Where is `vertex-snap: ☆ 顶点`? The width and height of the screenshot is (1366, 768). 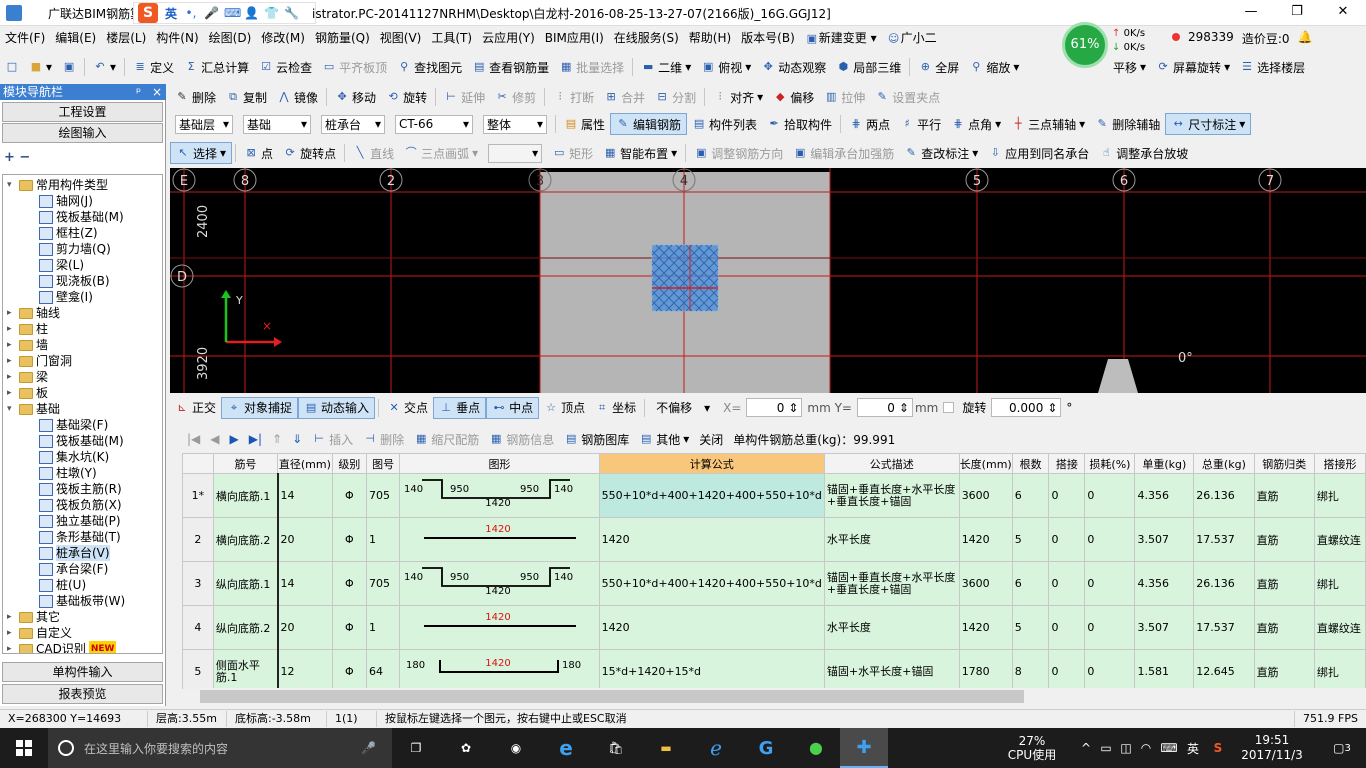
vertex-snap: ☆ 顶点 is located at coordinates (564, 408).